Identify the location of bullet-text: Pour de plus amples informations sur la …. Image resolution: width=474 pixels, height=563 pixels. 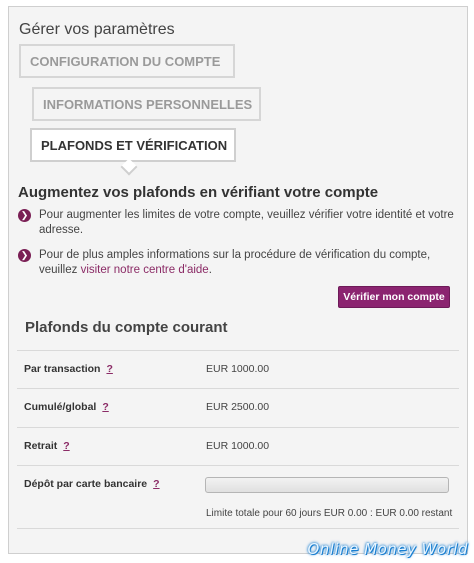
(248, 263).